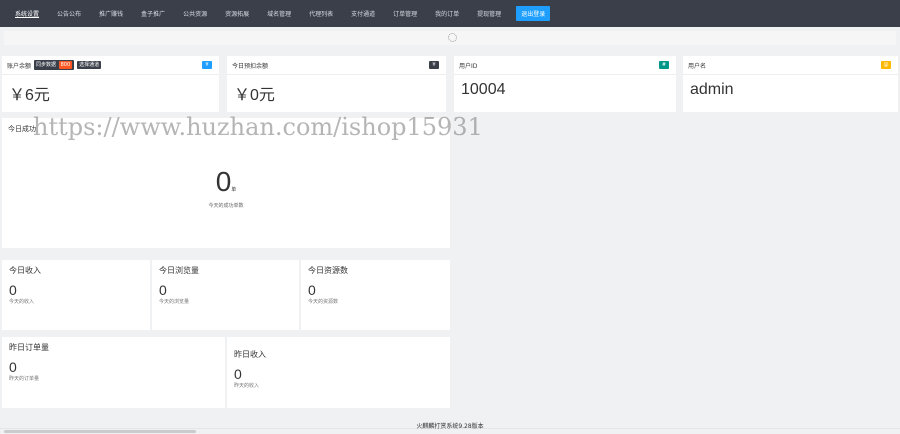 This screenshot has width=900, height=434. I want to click on sync-count-badge: 800, so click(65, 65).